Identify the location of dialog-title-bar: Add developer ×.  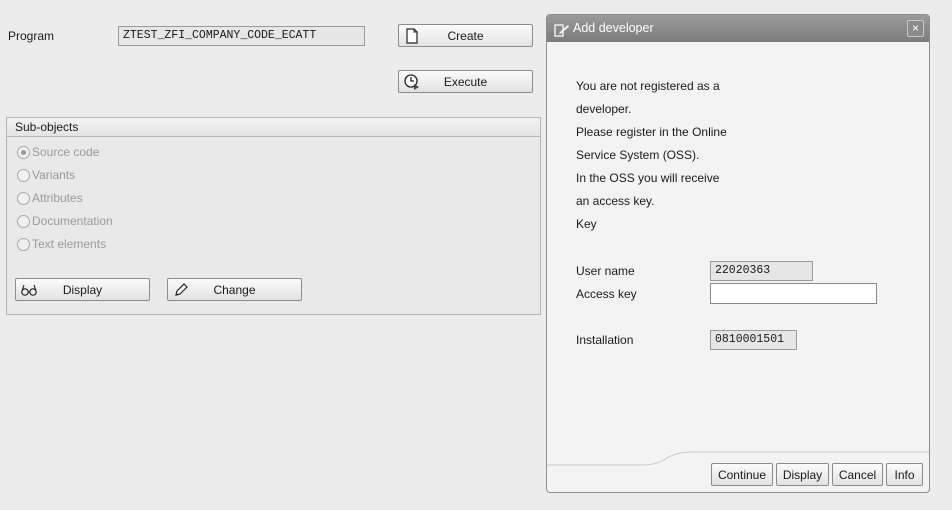
(738, 28).